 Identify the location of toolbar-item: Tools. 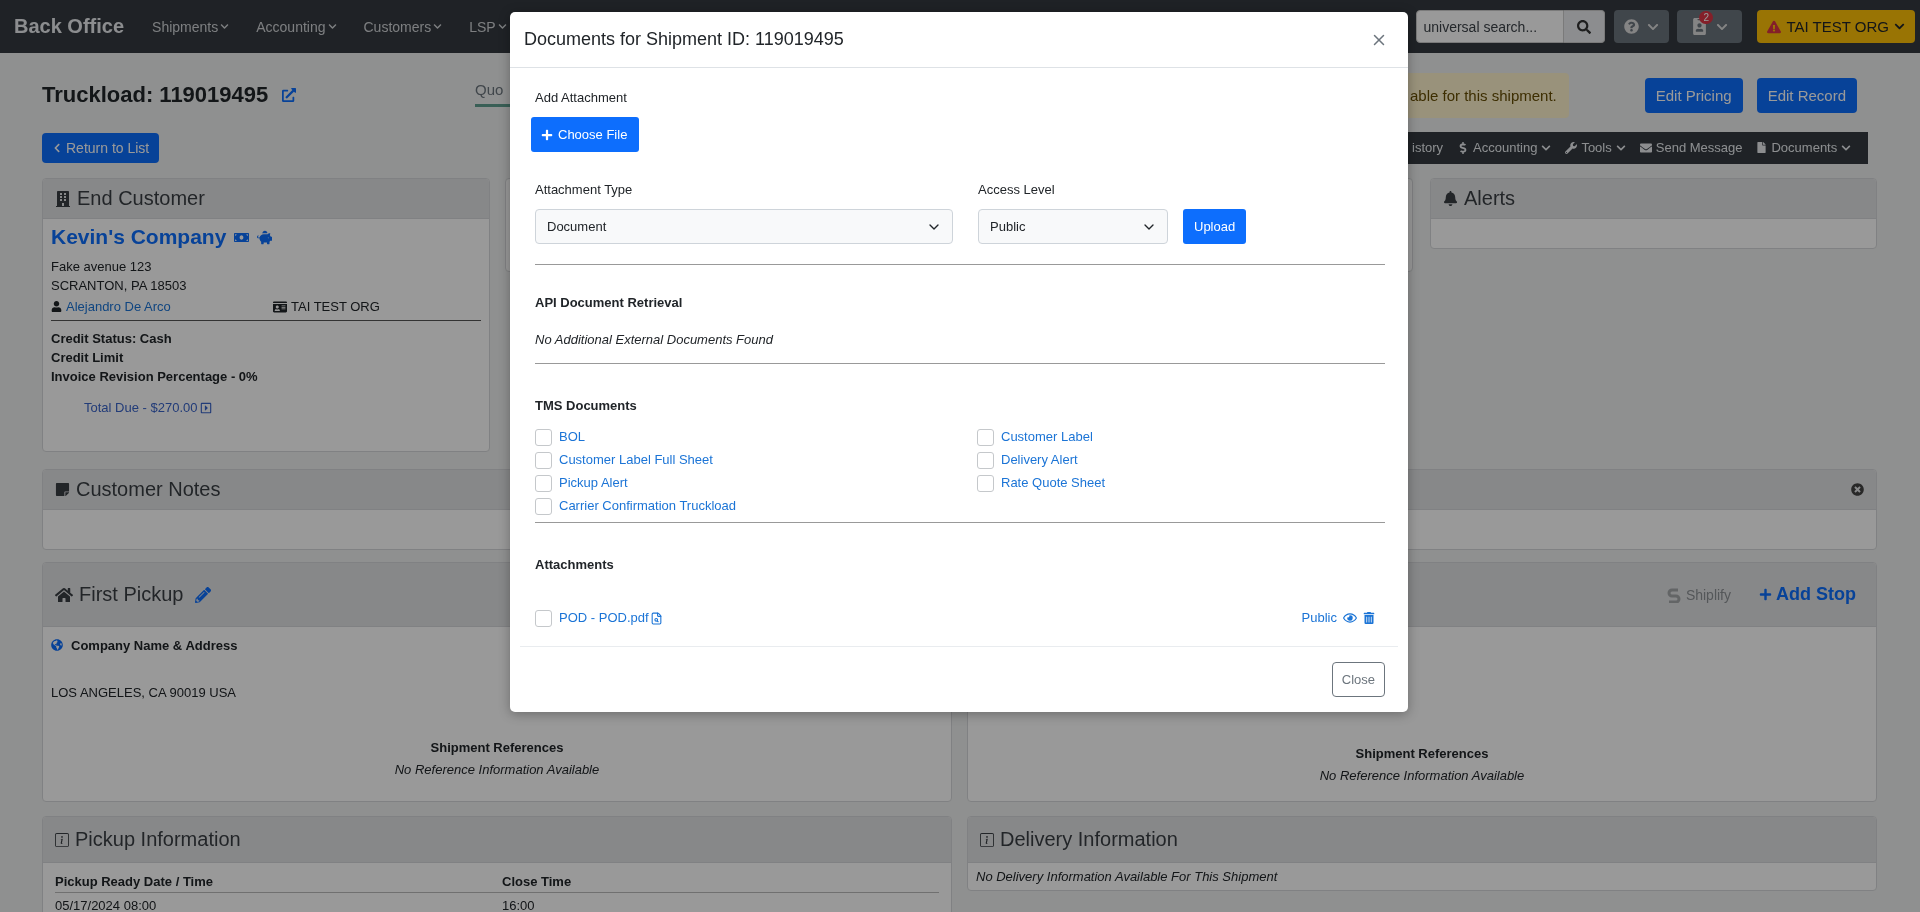
(1595, 147).